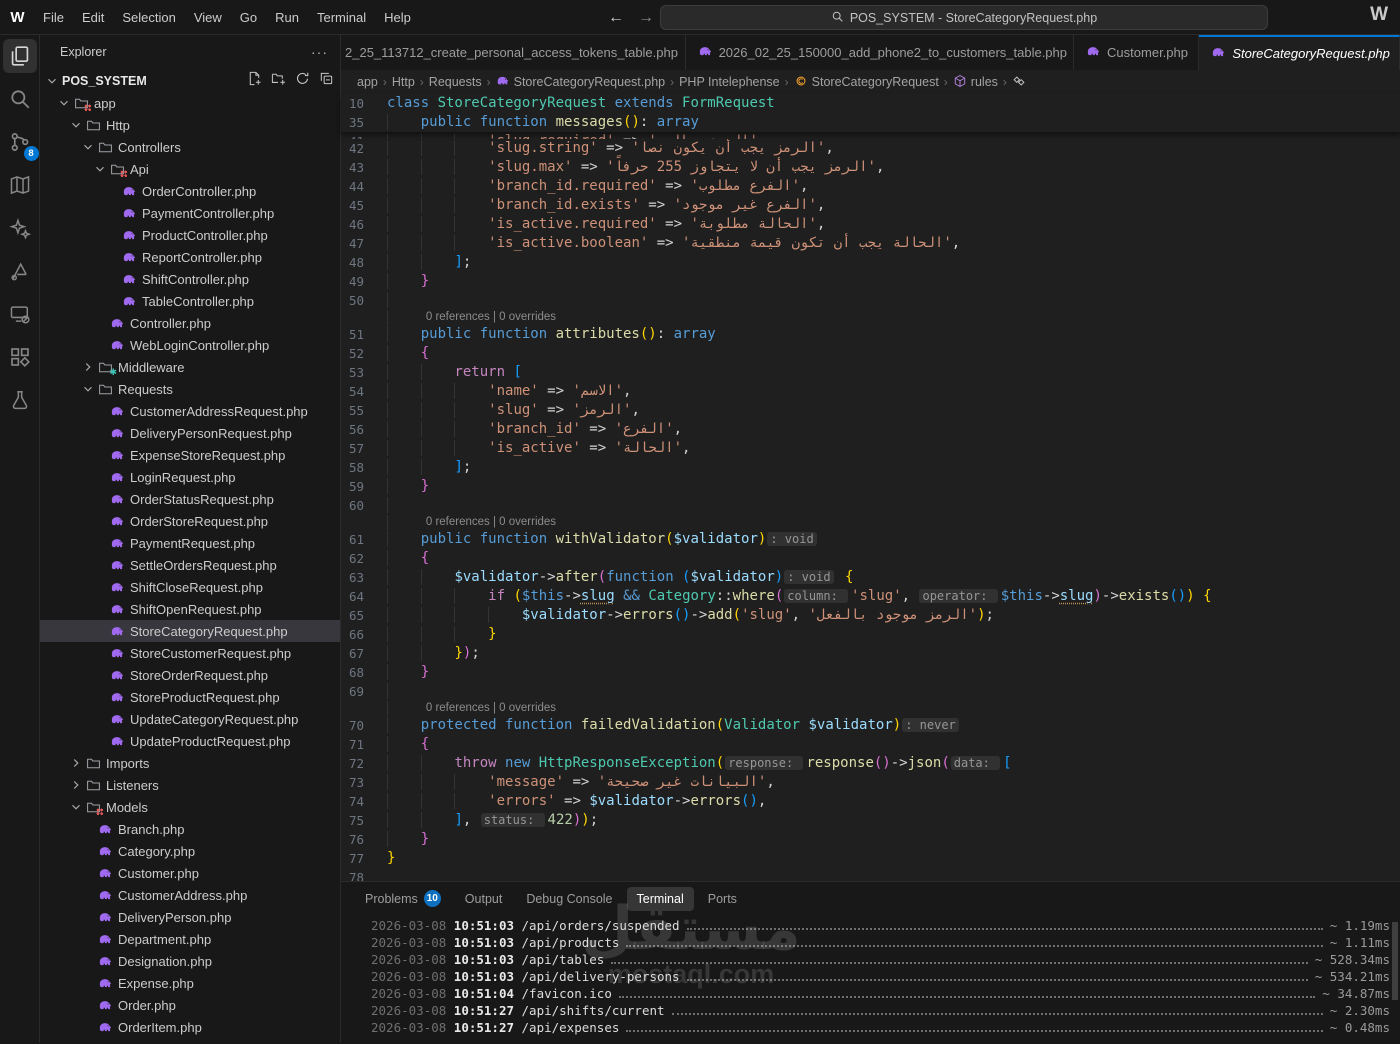  What do you see at coordinates (148, 17) in the screenshot?
I see `menu-selection: Selection` at bounding box center [148, 17].